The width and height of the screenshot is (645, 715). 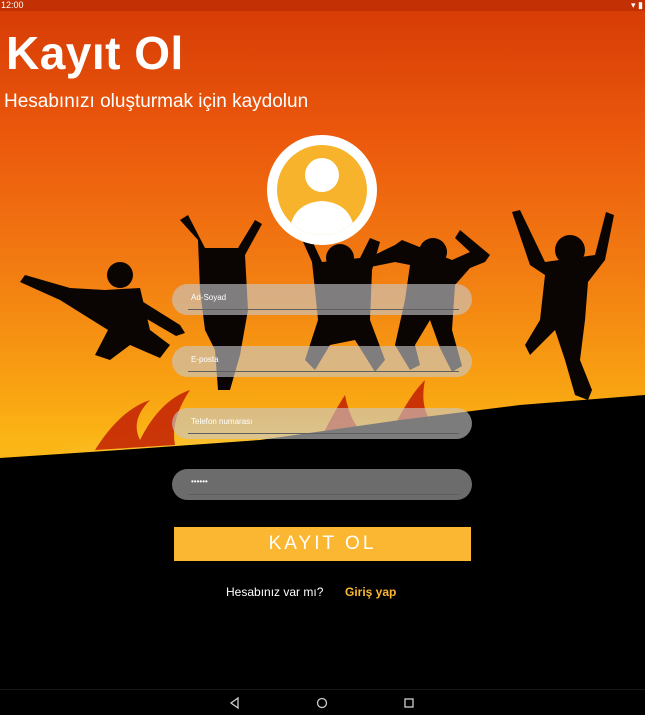 I want to click on phone-field: Telefon numarası, so click(x=322, y=423).